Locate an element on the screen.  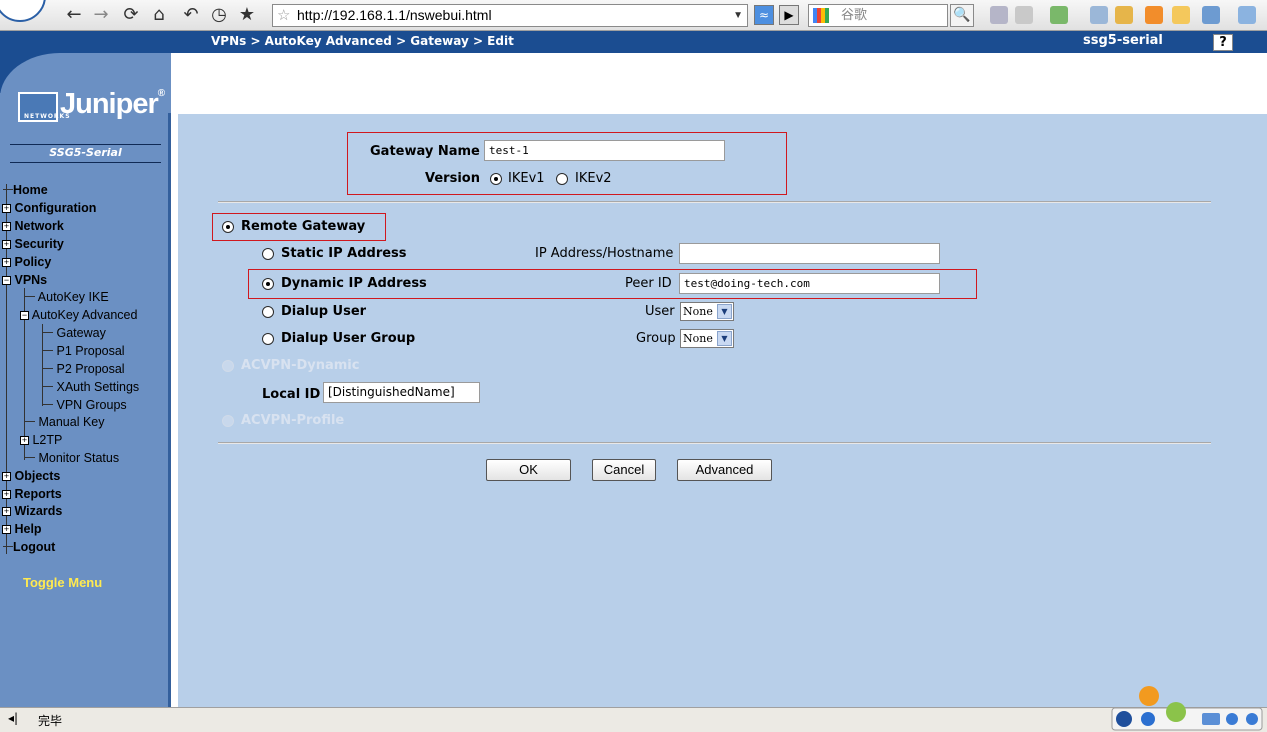
compat-mode-icon: ≈ is located at coordinates (764, 15).